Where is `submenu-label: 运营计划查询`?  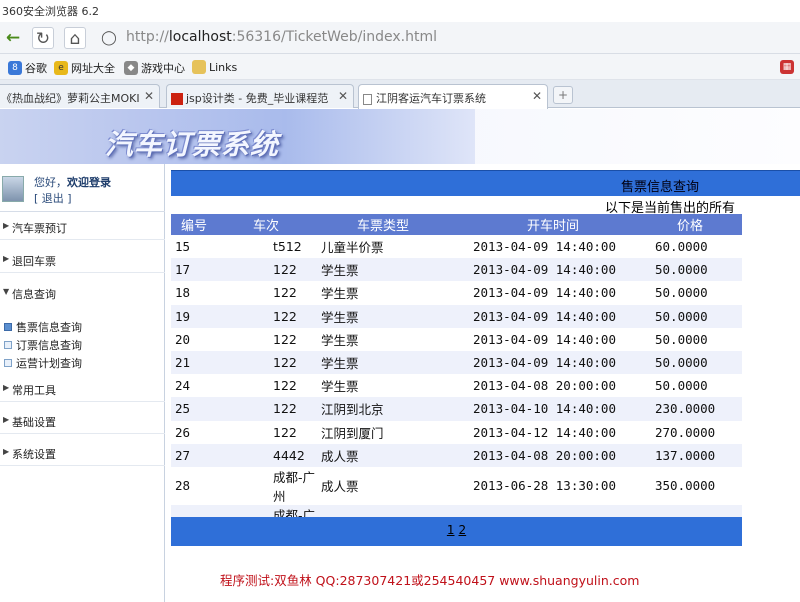
submenu-label: 运营计划查询 is located at coordinates (49, 363).